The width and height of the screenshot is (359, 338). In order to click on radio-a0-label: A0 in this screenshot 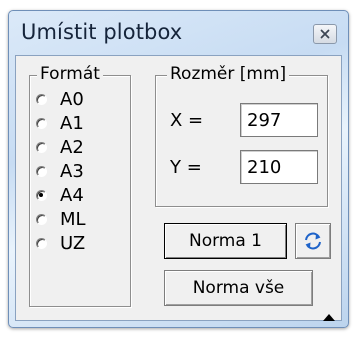, I will do `click(72, 99)`.